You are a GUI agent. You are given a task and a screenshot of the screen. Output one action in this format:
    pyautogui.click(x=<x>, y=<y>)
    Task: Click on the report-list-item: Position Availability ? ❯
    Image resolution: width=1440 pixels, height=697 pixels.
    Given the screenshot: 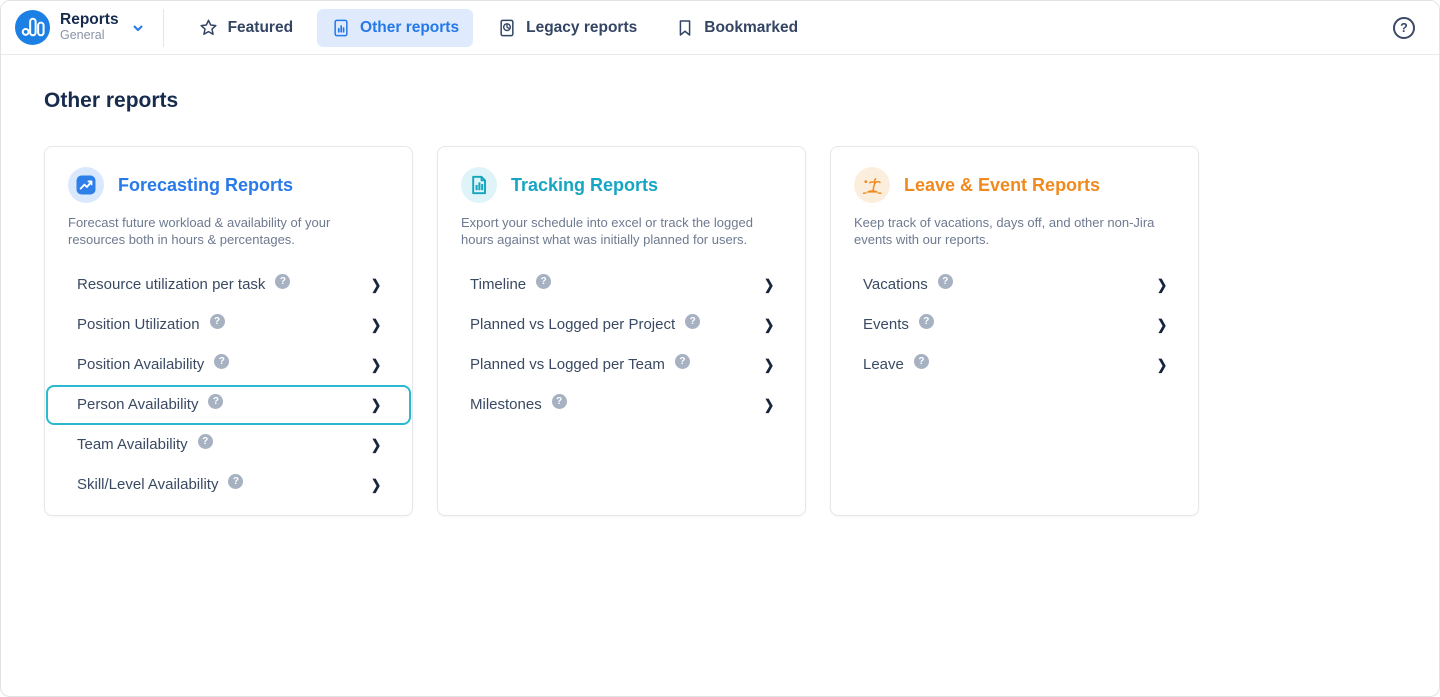 What is the action you would take?
    pyautogui.click(x=228, y=365)
    